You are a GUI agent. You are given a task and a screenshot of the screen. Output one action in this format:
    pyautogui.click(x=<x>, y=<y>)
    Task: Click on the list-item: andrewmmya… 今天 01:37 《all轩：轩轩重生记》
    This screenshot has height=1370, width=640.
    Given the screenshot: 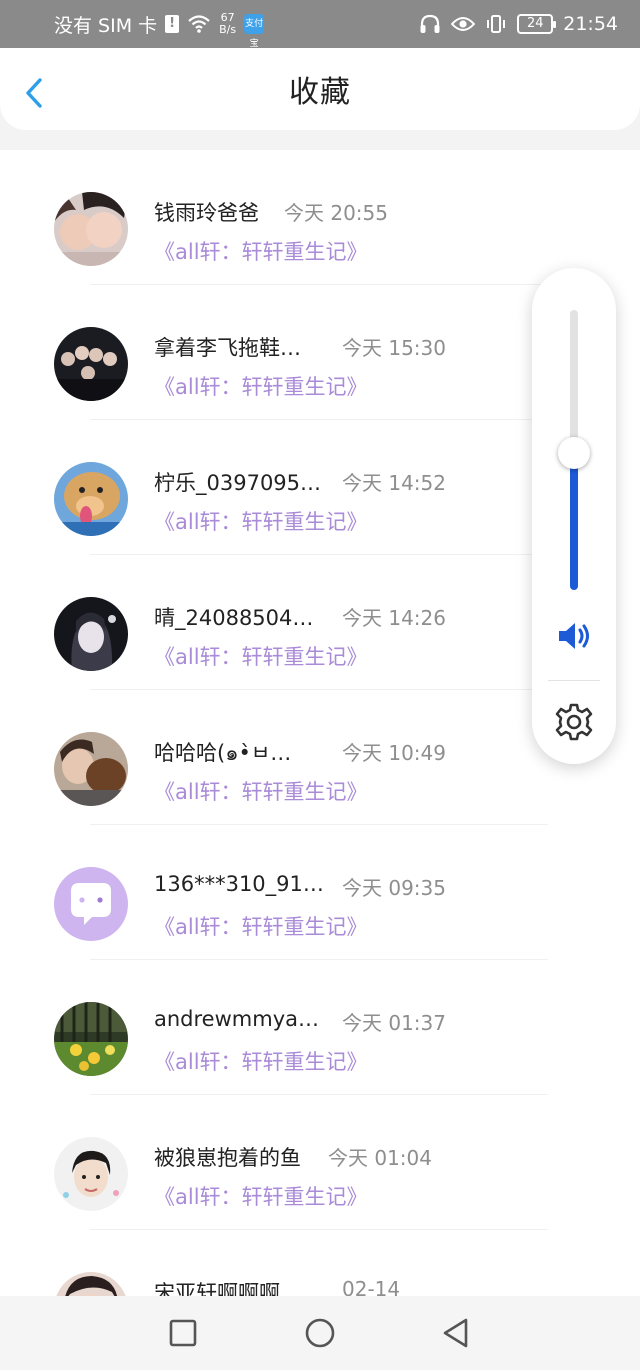 What is the action you would take?
    pyautogui.click(x=320, y=1027)
    